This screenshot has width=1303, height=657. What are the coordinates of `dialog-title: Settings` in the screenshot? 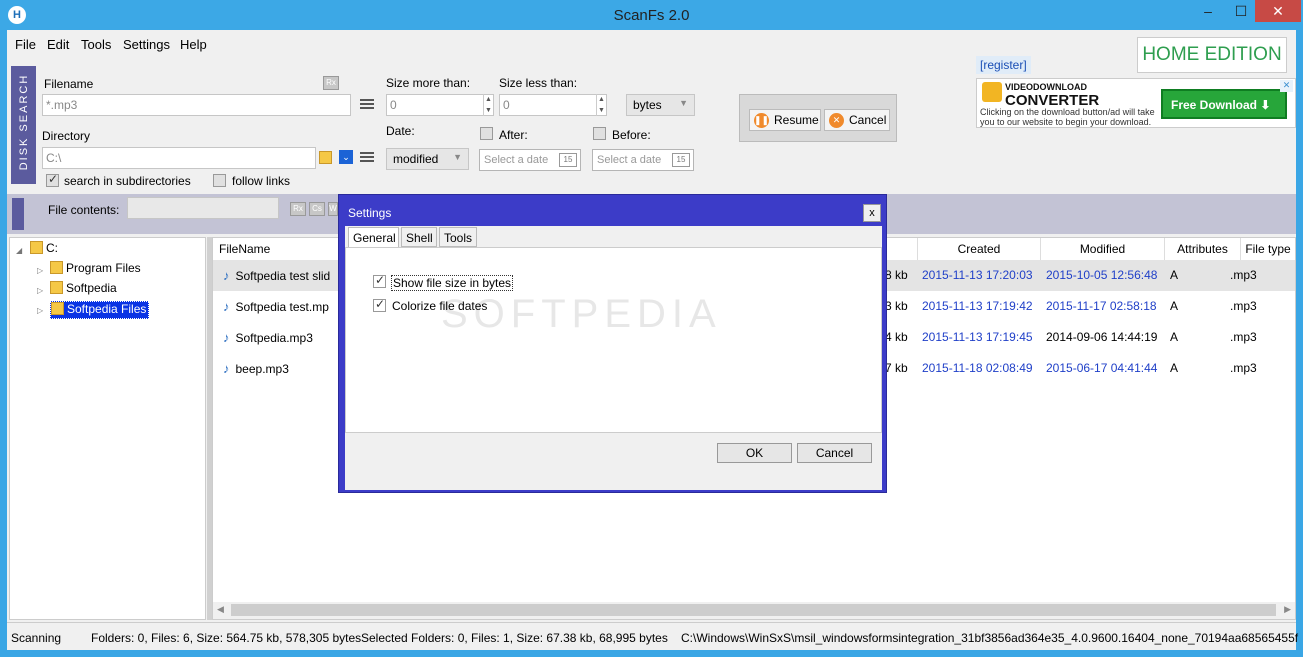 It's located at (370, 213).